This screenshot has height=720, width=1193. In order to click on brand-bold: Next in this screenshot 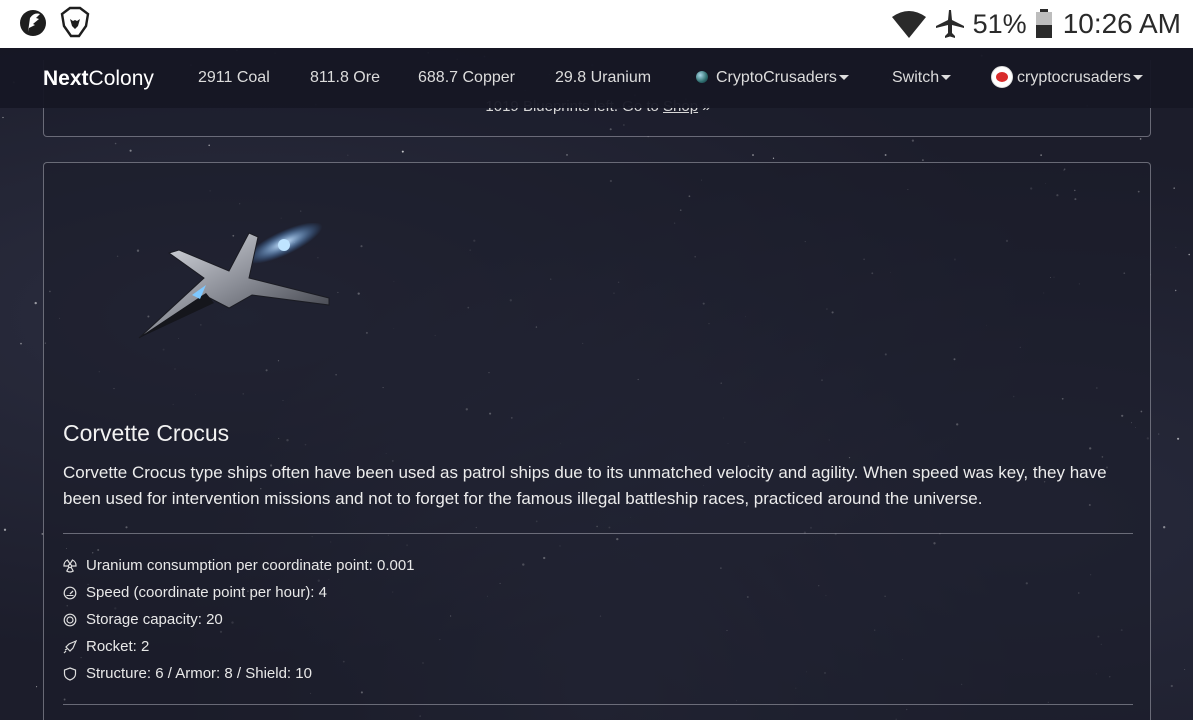, I will do `click(66, 78)`.